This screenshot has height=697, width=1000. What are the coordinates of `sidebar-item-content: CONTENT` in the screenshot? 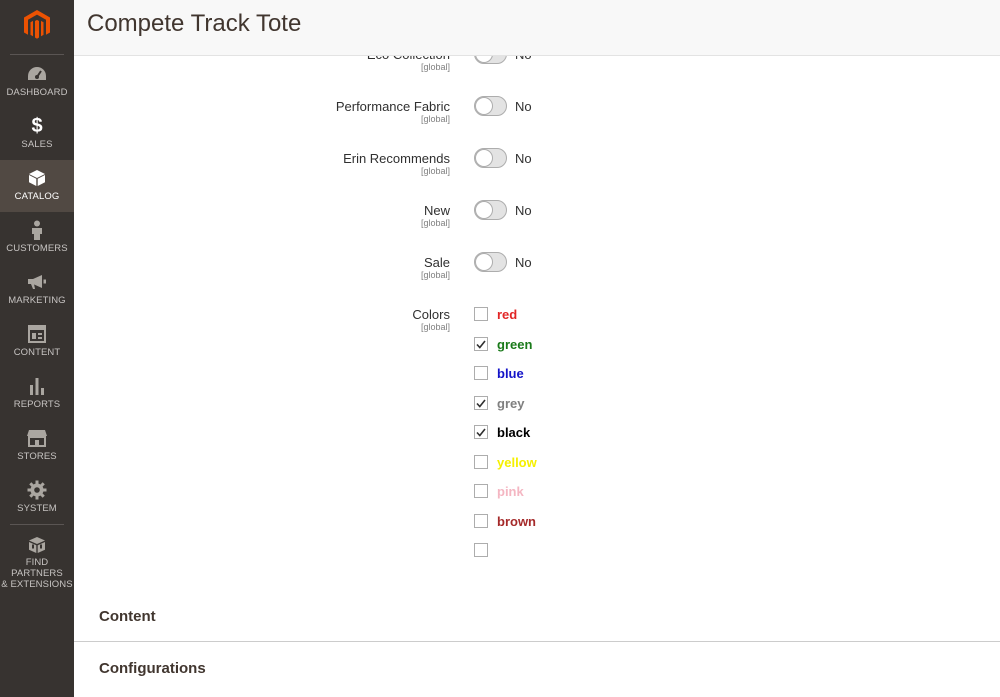 It's located at (37, 342).